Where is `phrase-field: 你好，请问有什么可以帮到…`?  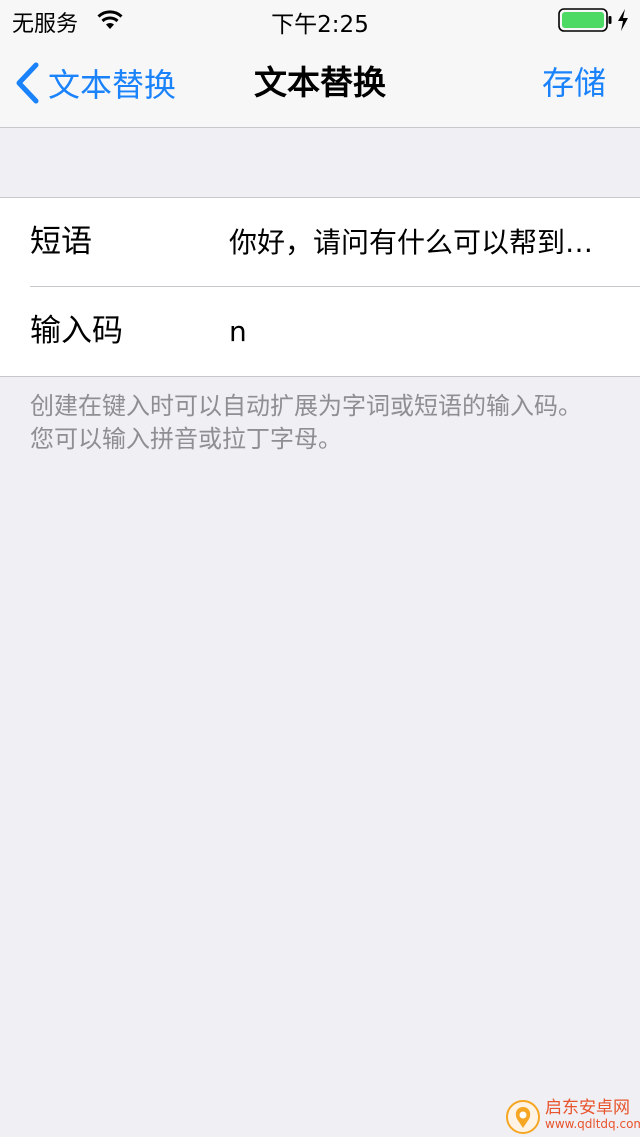 phrase-field: 你好，请问有什么可以帮到… is located at coordinates (415, 242).